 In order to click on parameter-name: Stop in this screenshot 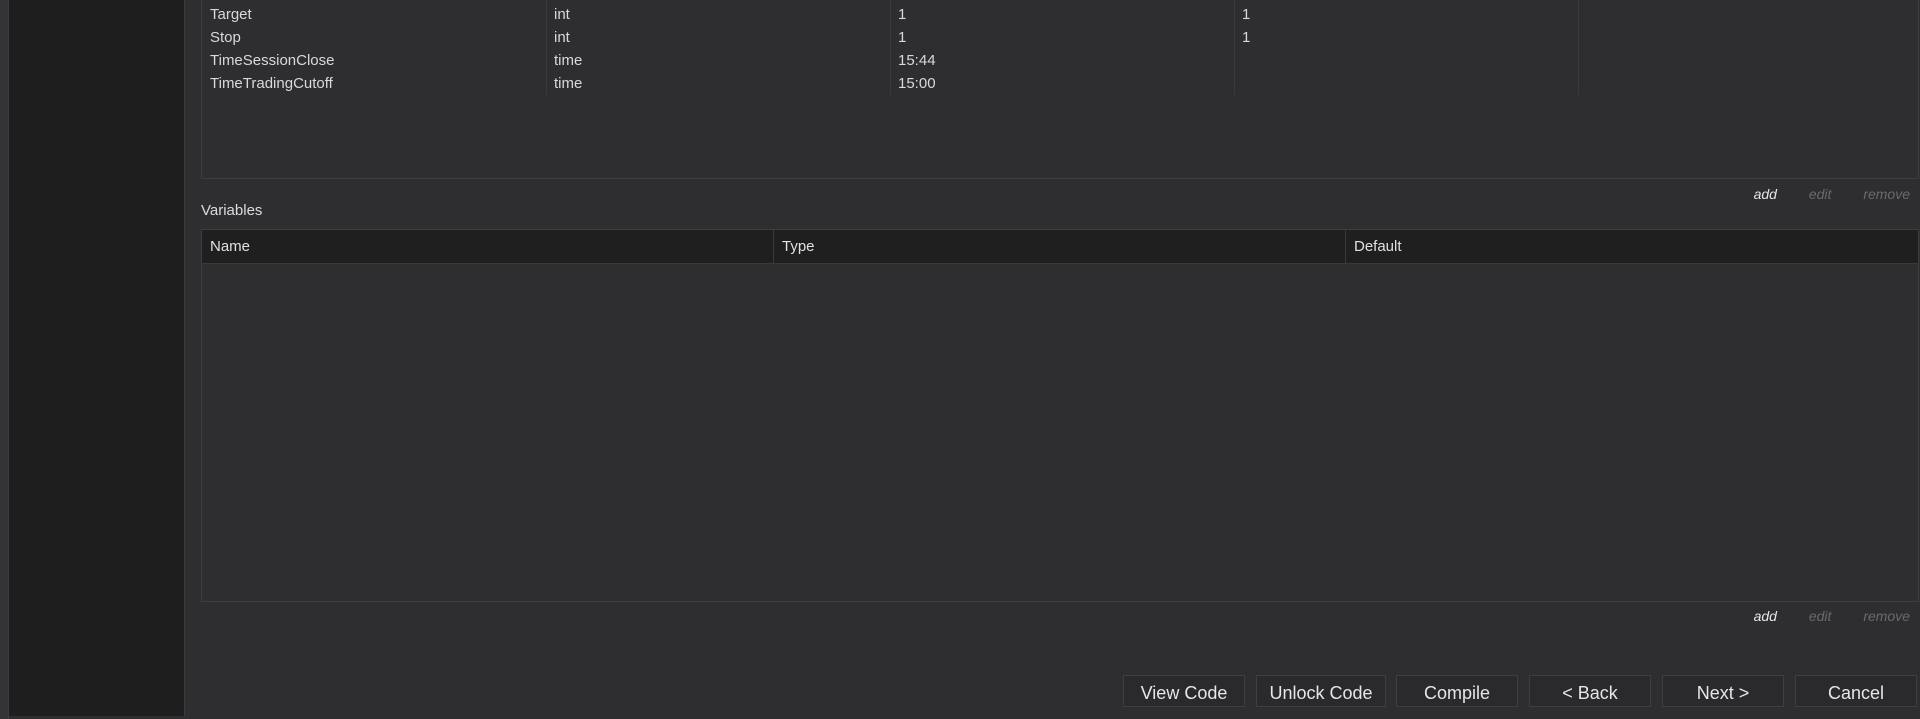, I will do `click(225, 37)`.